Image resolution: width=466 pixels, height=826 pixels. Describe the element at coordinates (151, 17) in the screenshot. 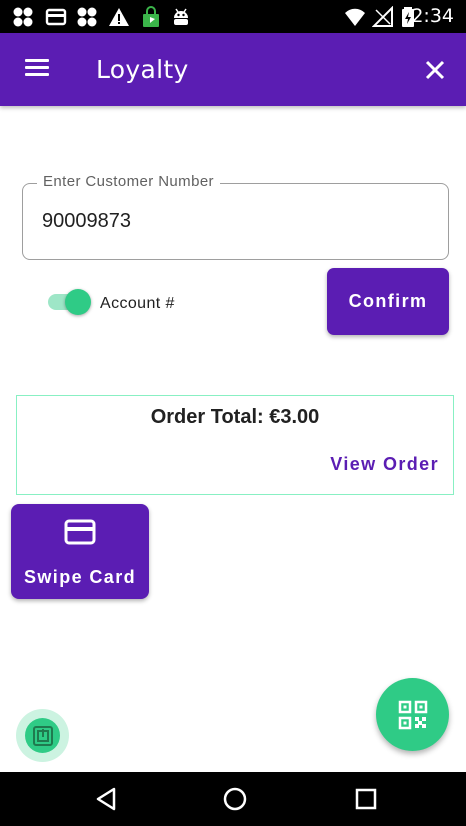

I see `shopping-bag-icon` at that location.